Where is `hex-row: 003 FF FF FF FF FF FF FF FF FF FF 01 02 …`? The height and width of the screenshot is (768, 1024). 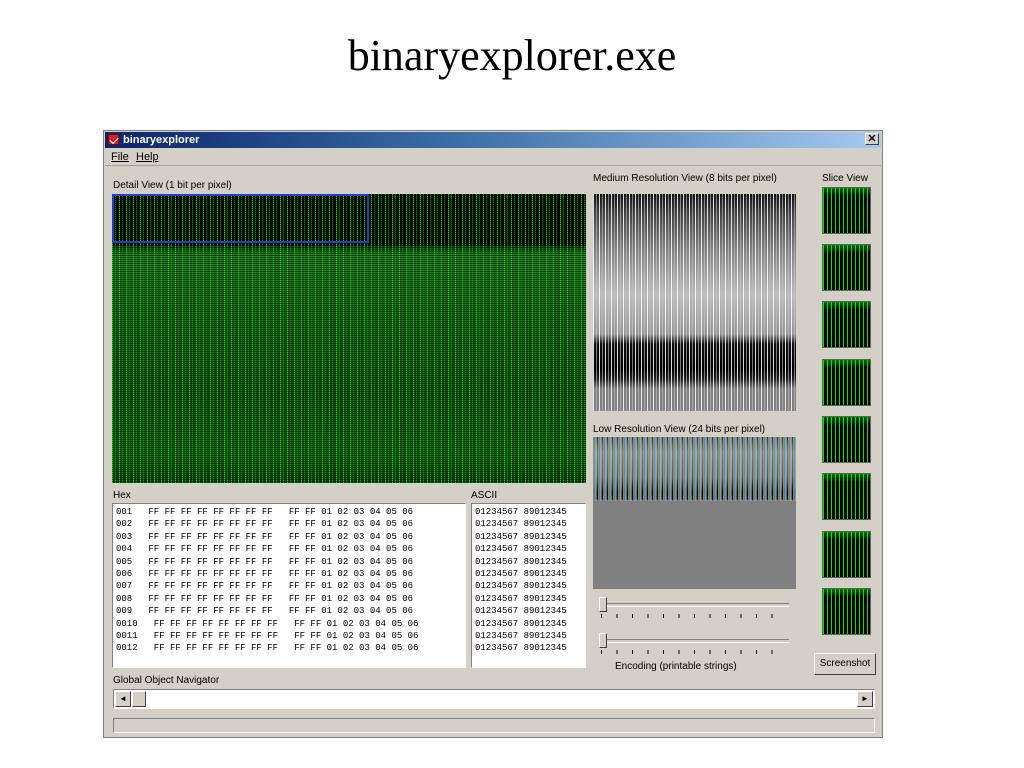
hex-row: 003 FF FF FF FF FF FF FF FF FF FF 01 02 … is located at coordinates (265, 536).